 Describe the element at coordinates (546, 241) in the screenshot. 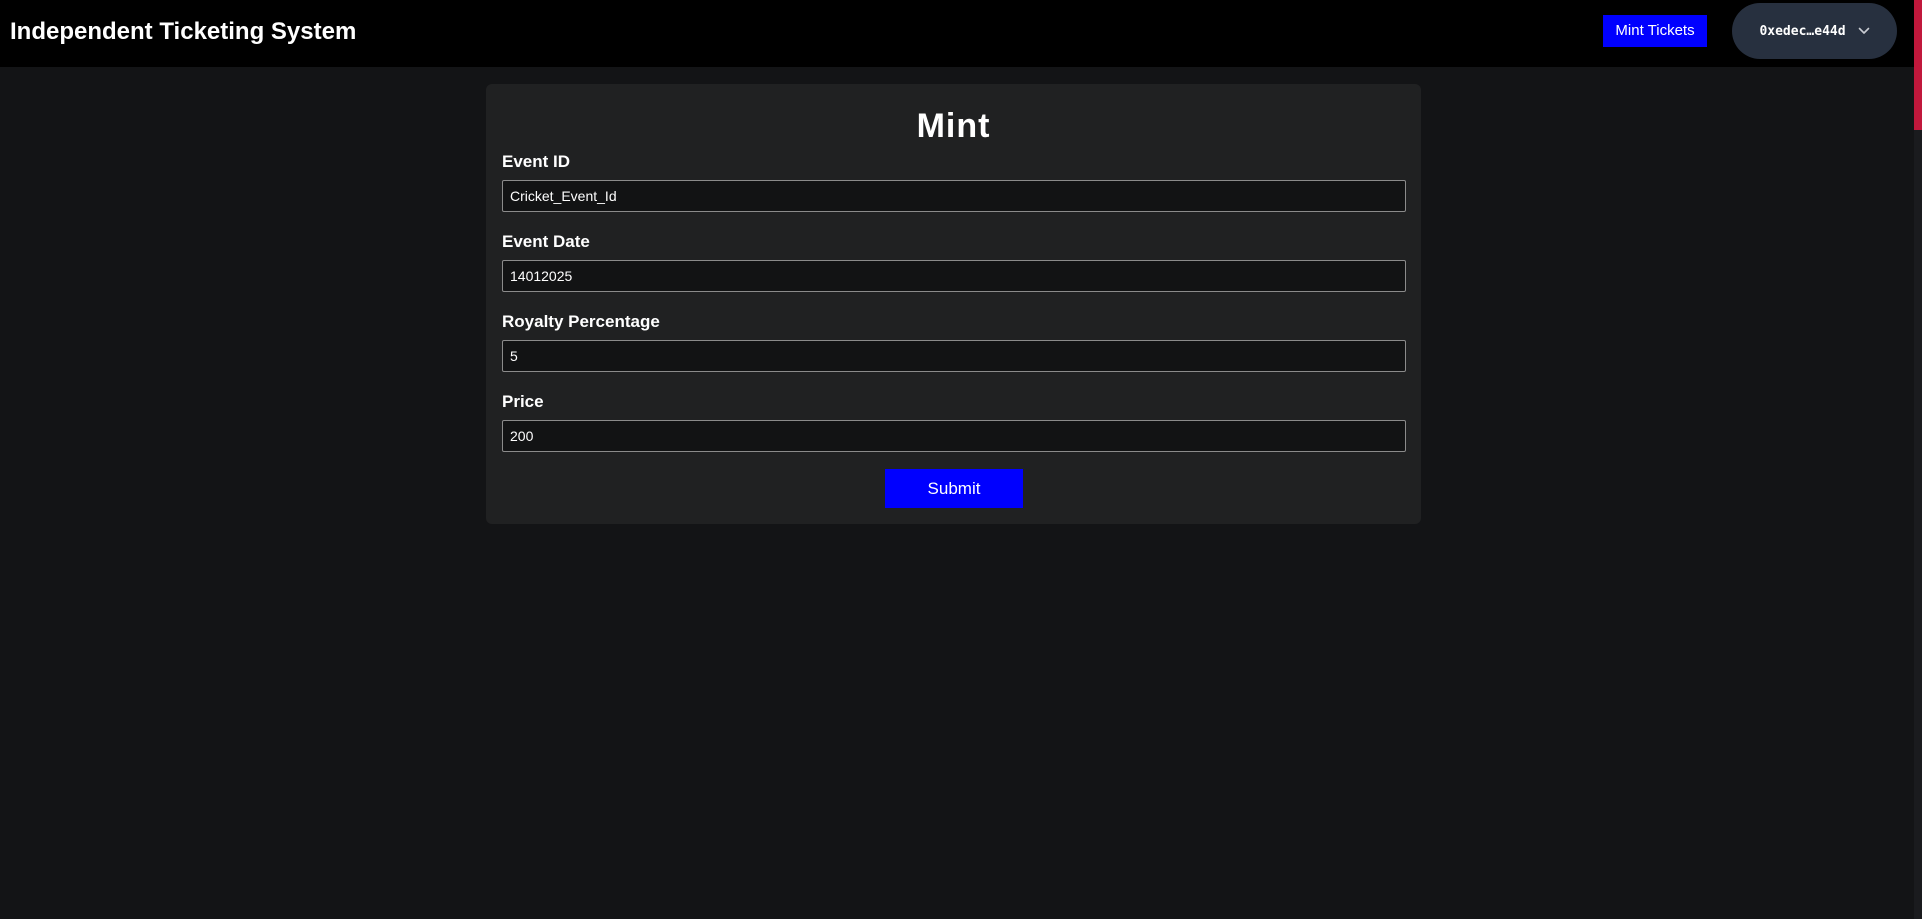

I see `event-date-label: Event Date` at that location.